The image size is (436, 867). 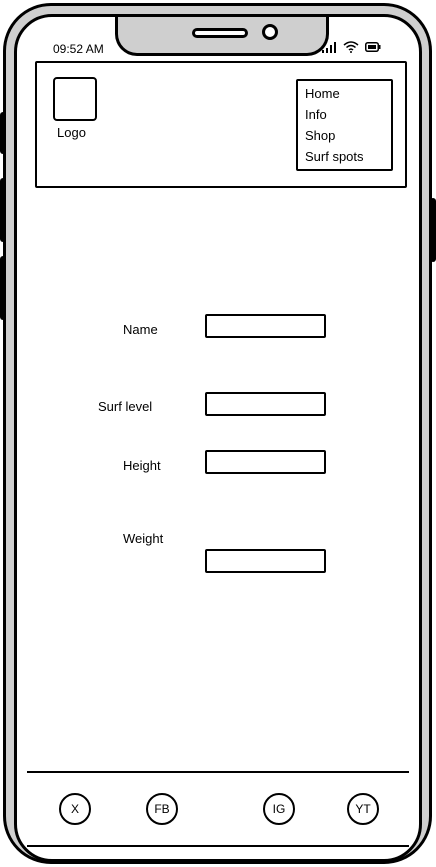 I want to click on nav-item-surf-spots: Surf spots, so click(x=348, y=158).